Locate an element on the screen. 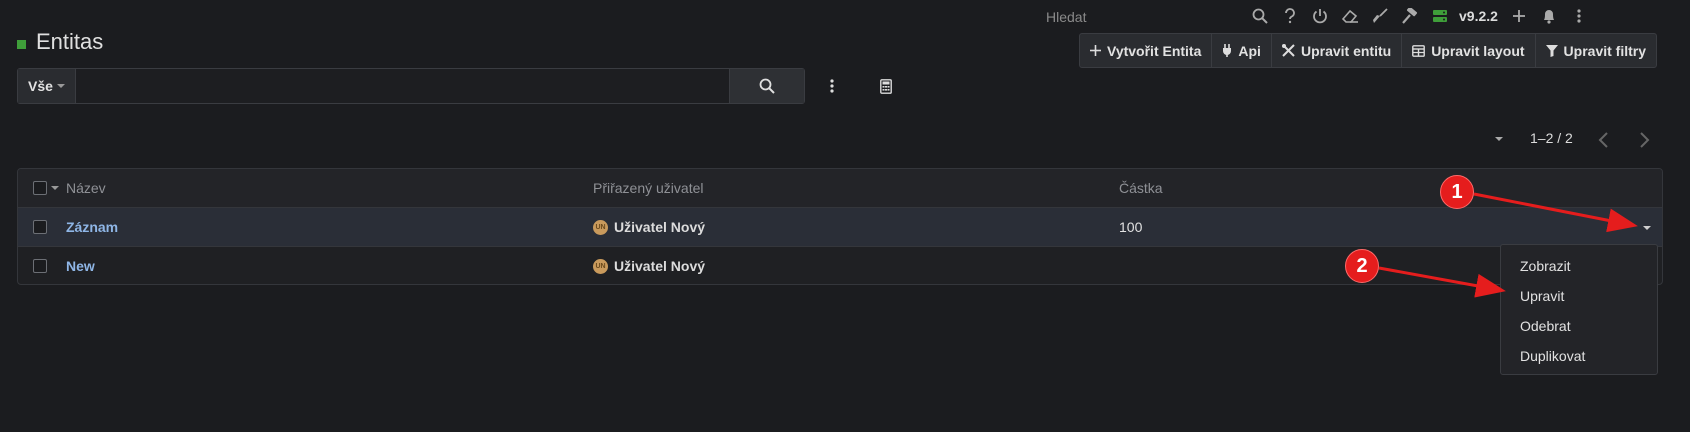 The image size is (1690, 432). title-accent-square is located at coordinates (21, 44).